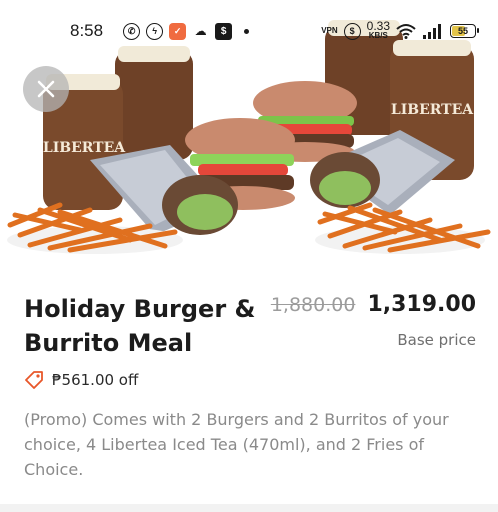  I want to click on bottom-divider, so click(249, 508).